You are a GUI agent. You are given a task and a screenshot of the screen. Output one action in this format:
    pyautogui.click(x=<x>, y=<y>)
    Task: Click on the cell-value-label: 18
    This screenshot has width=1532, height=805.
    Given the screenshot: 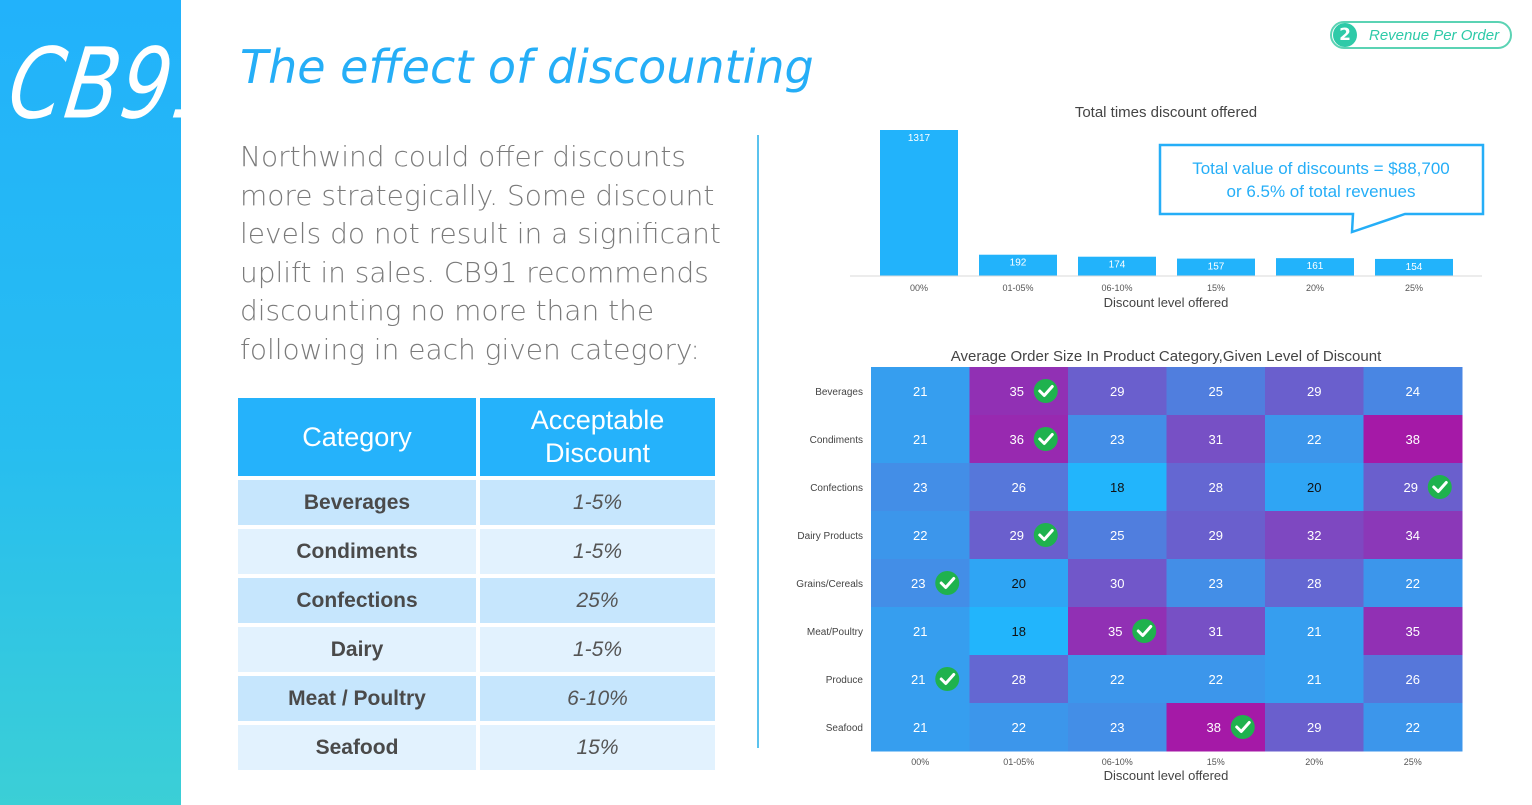 What is the action you would take?
    pyautogui.click(x=1117, y=487)
    